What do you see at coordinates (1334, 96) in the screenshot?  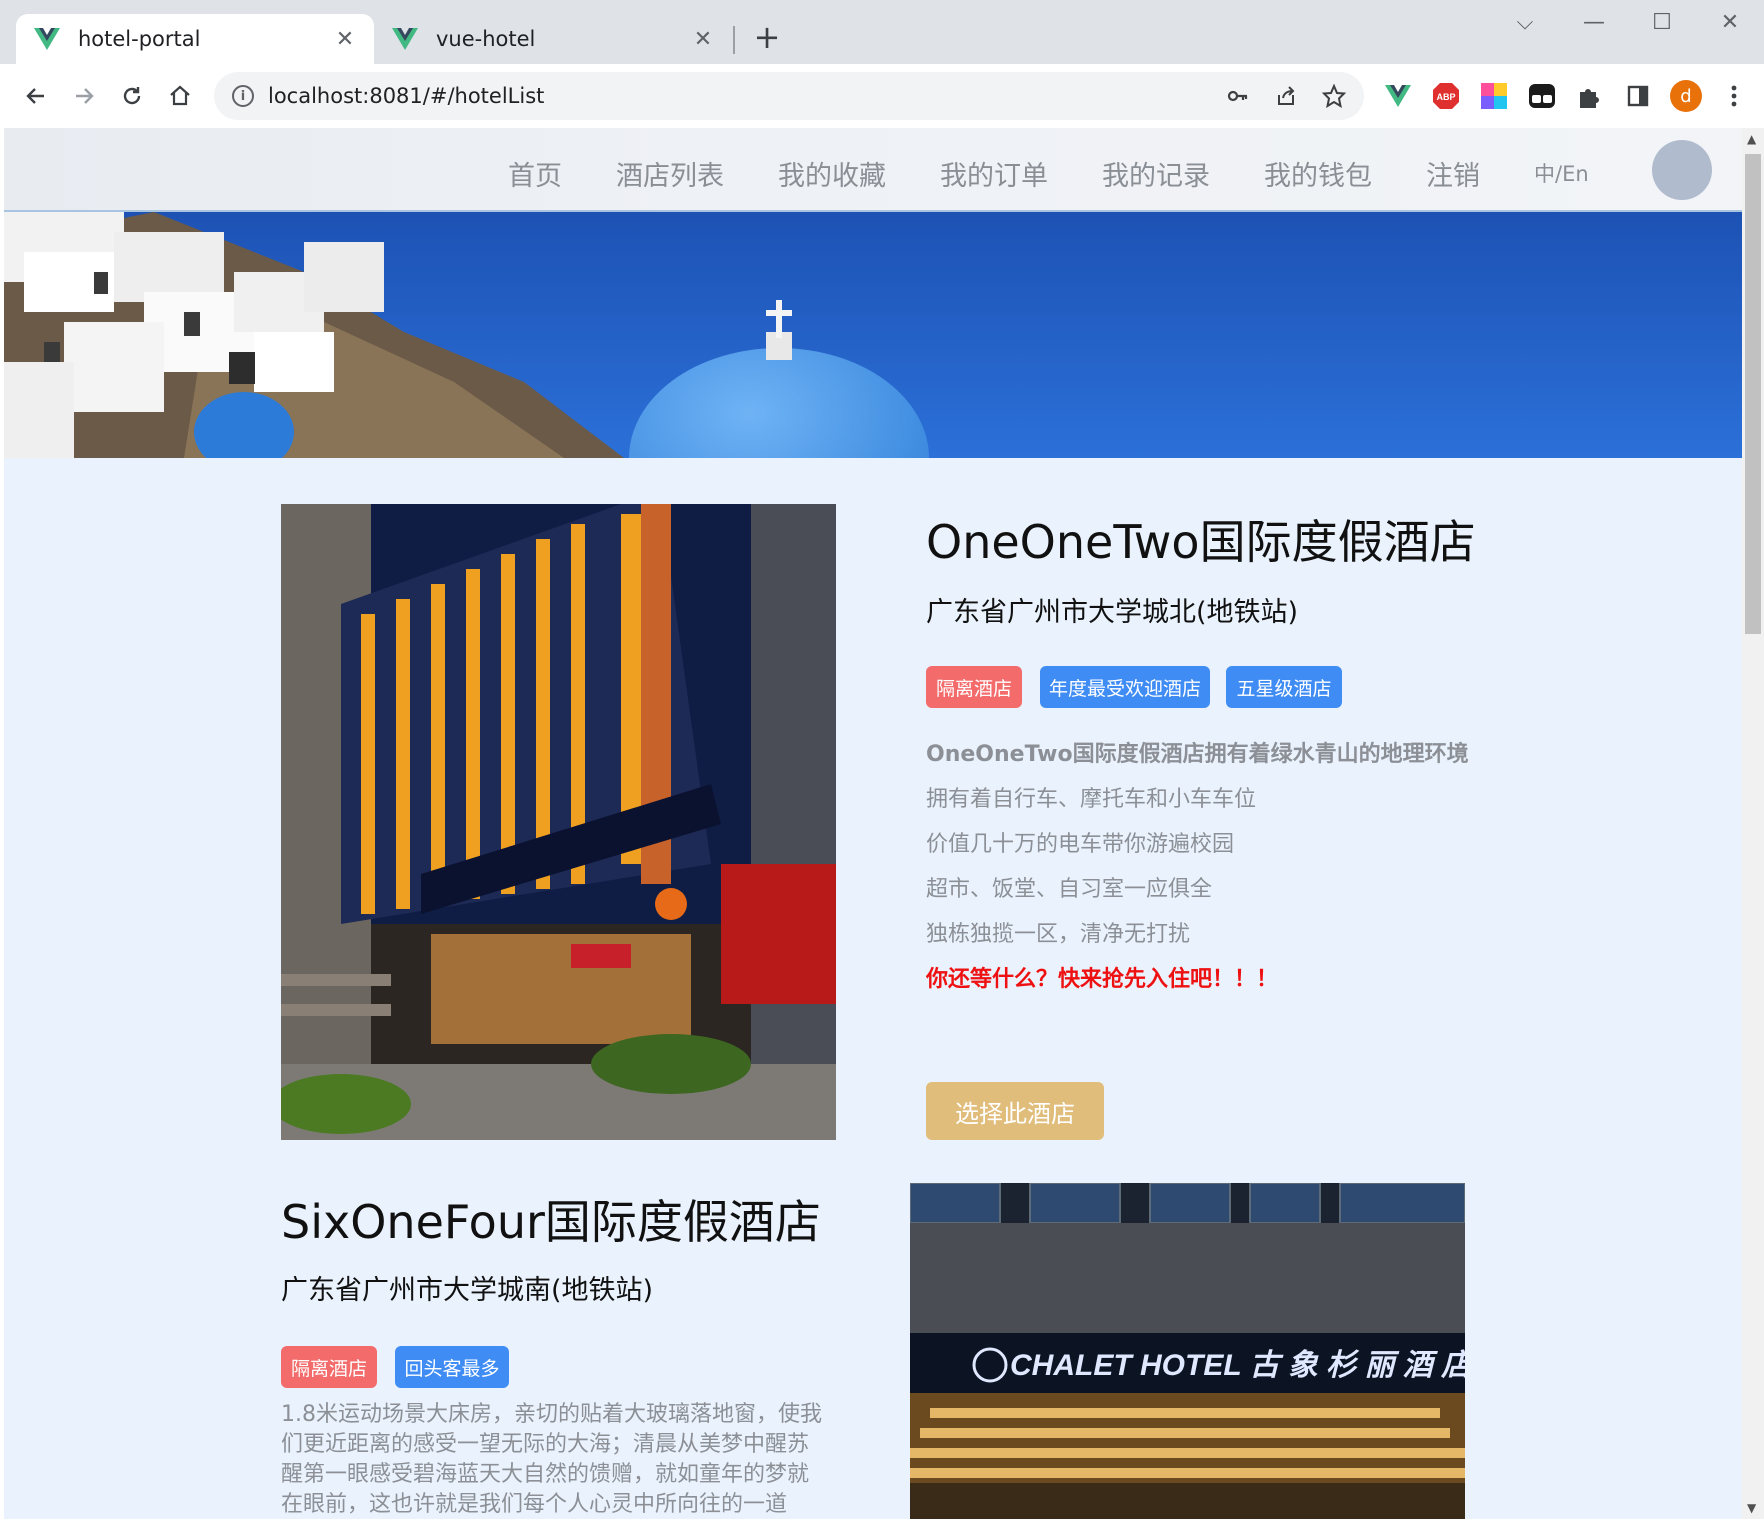 I see `bookmark-star-icon` at bounding box center [1334, 96].